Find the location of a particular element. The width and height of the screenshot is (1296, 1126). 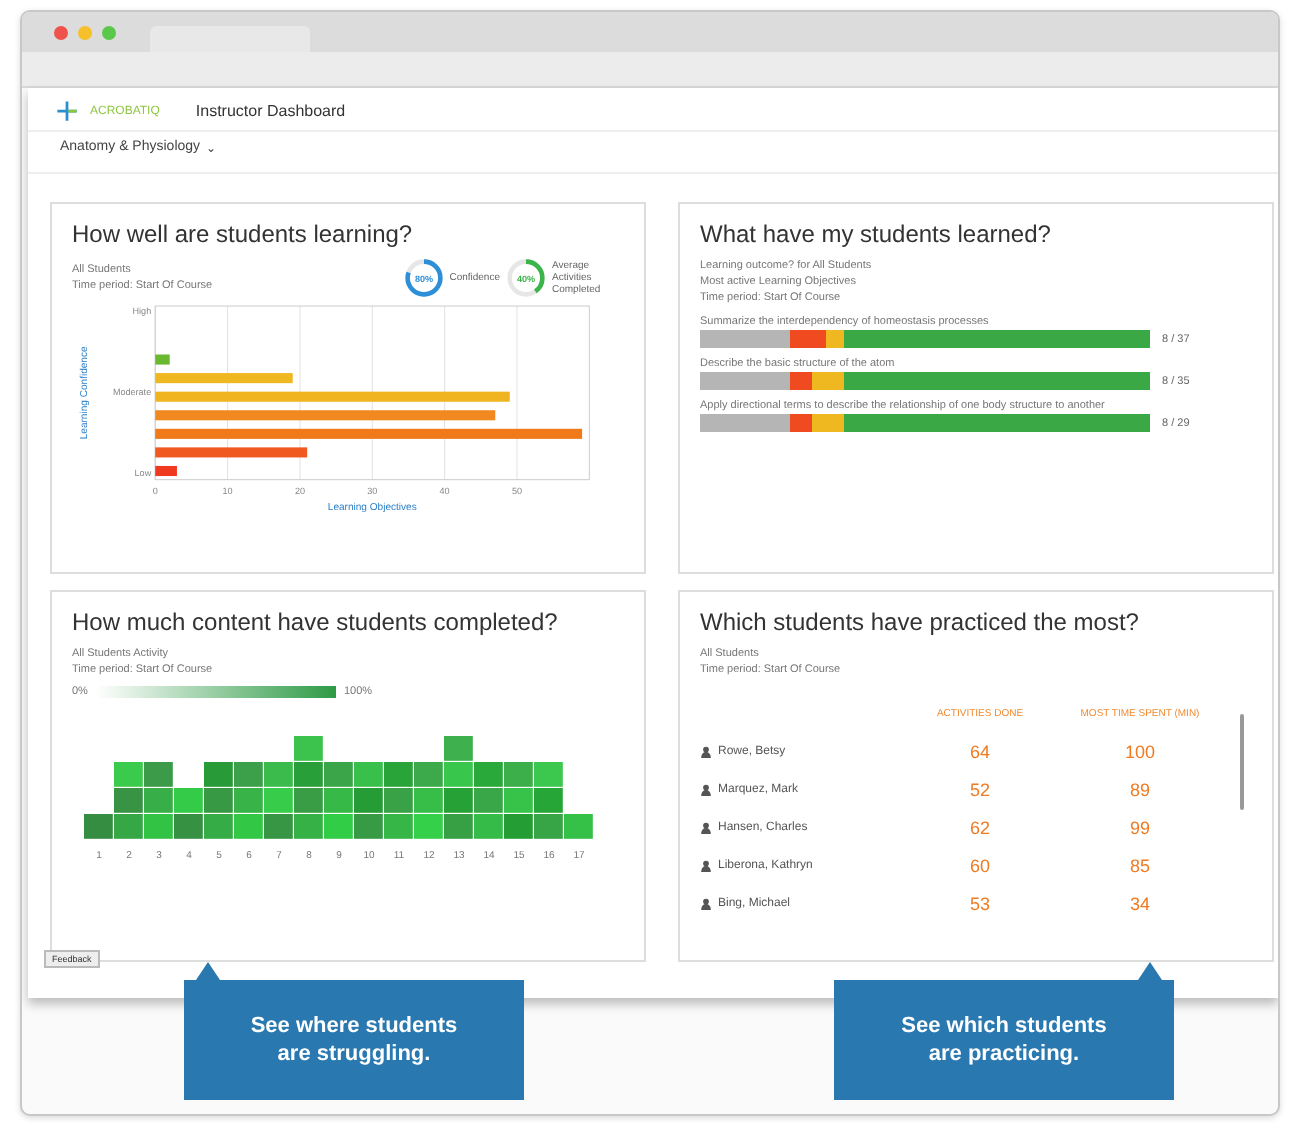

card-title: What have my students learned? is located at coordinates (876, 234).